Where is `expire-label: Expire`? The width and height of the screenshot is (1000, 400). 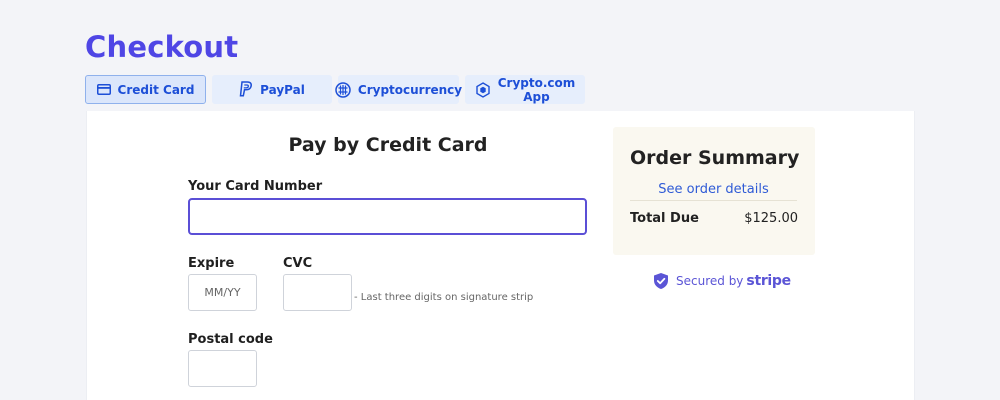
expire-label: Expire is located at coordinates (211, 263).